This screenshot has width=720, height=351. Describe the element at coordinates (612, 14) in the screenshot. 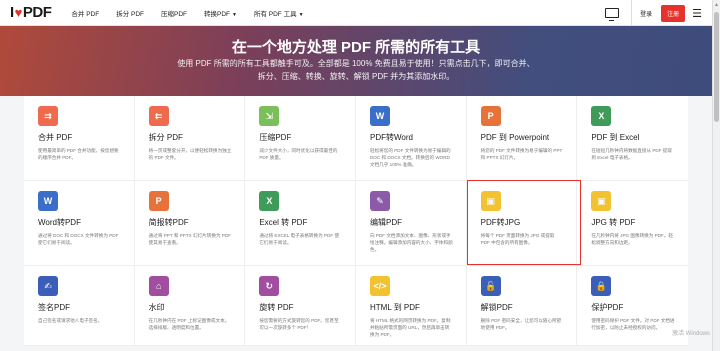

I see `desktop-app-icon` at that location.